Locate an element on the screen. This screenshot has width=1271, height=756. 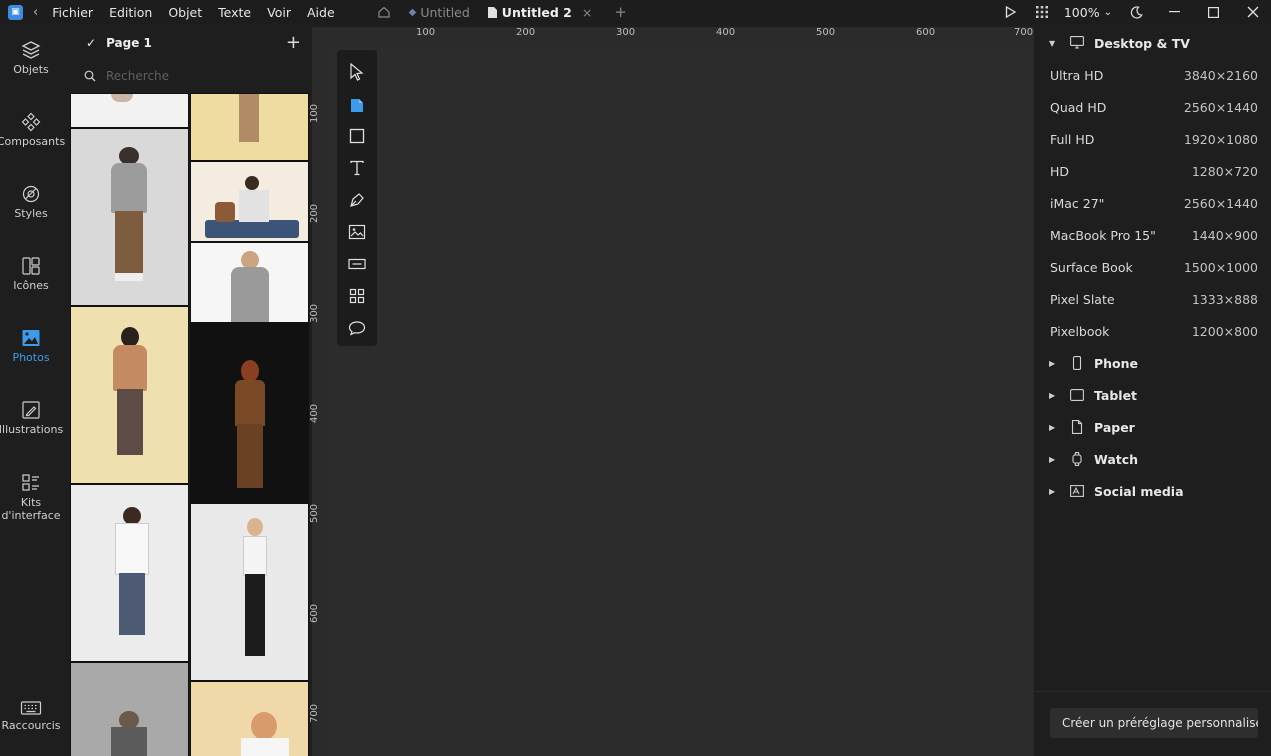
preset-imac-27: iMac 27" 2560×1440 is located at coordinates (1153, 203).